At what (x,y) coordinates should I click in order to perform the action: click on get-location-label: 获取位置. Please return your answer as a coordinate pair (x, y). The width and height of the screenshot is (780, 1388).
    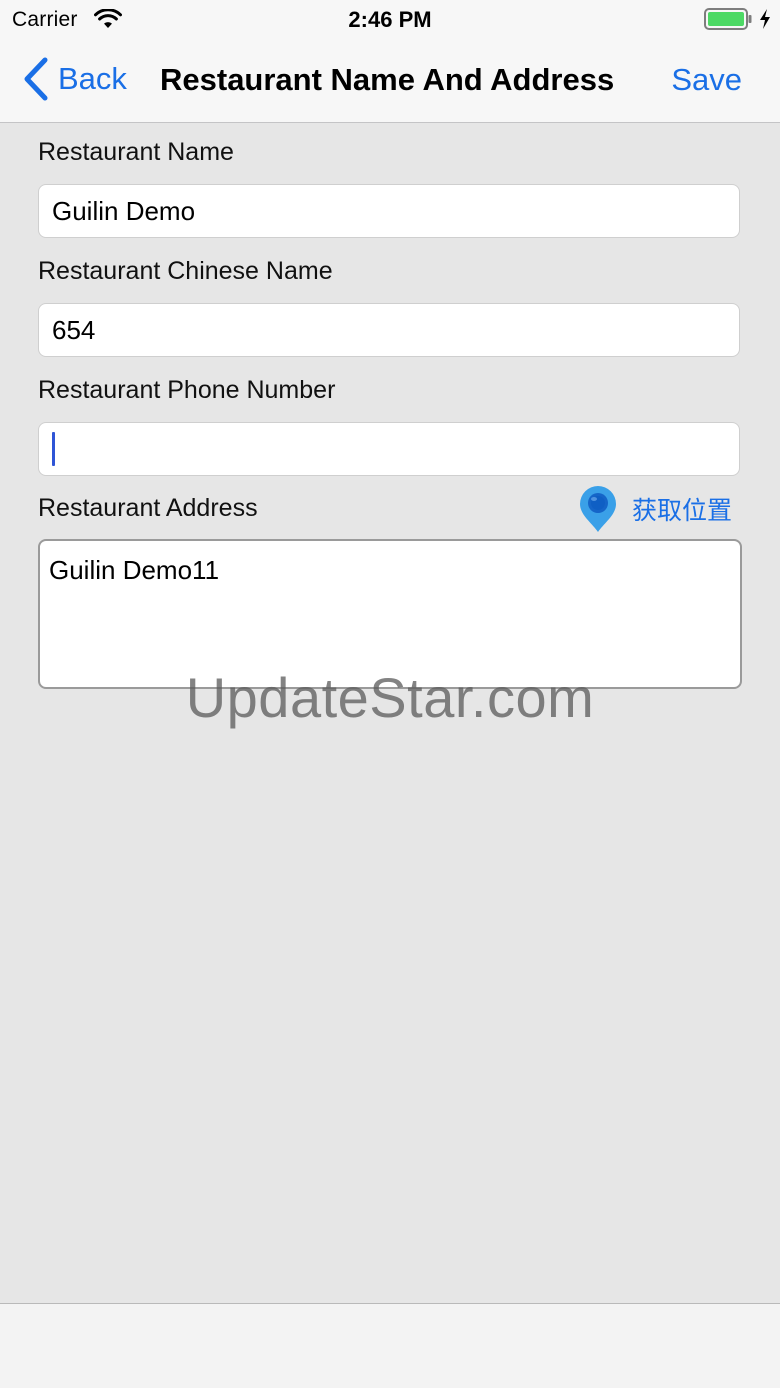
    Looking at the image, I should click on (682, 511).